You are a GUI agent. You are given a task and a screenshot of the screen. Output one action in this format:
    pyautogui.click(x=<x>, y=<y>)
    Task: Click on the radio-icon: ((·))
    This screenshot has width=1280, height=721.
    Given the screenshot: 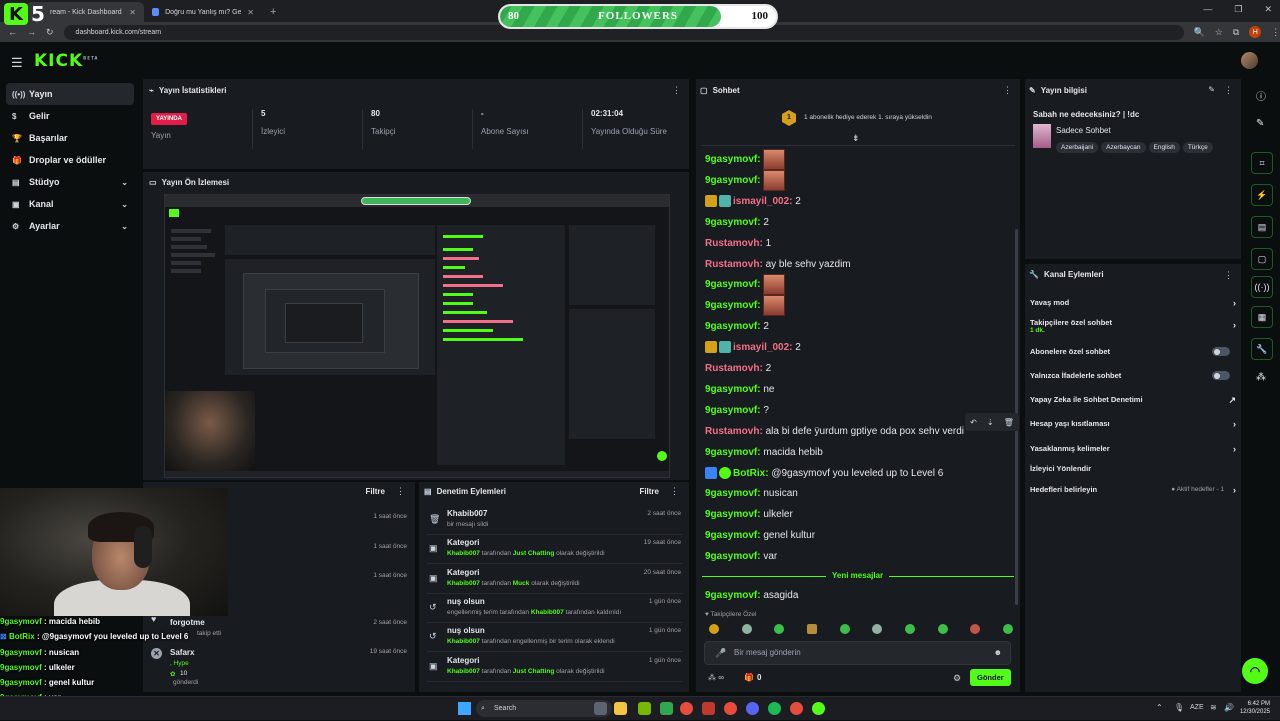 What is the action you would take?
    pyautogui.click(x=1262, y=287)
    